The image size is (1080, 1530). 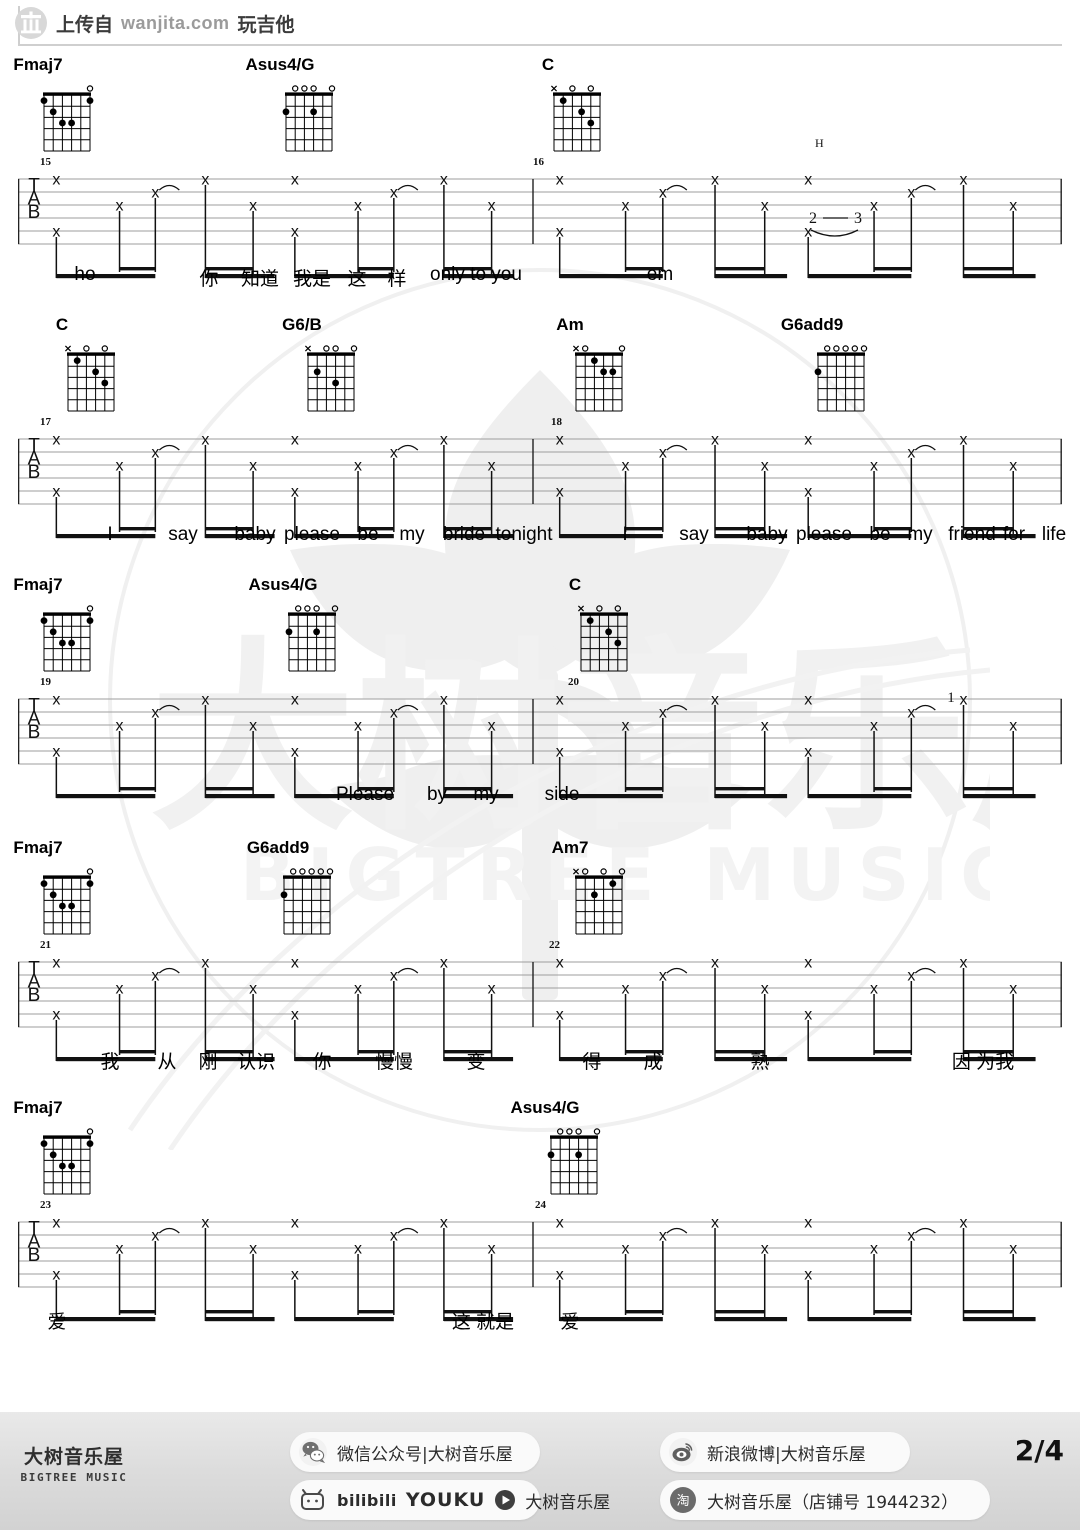 What do you see at coordinates (167, 1062) in the screenshot?
I see `lyric-syllable: 从` at bounding box center [167, 1062].